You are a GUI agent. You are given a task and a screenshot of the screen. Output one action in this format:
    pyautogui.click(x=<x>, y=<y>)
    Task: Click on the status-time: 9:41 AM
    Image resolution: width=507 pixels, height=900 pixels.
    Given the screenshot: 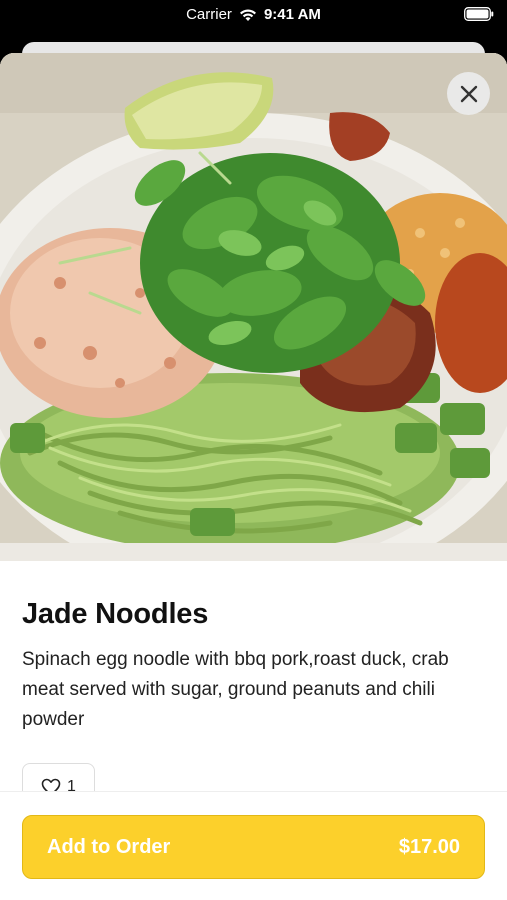 What is the action you would take?
    pyautogui.click(x=292, y=14)
    